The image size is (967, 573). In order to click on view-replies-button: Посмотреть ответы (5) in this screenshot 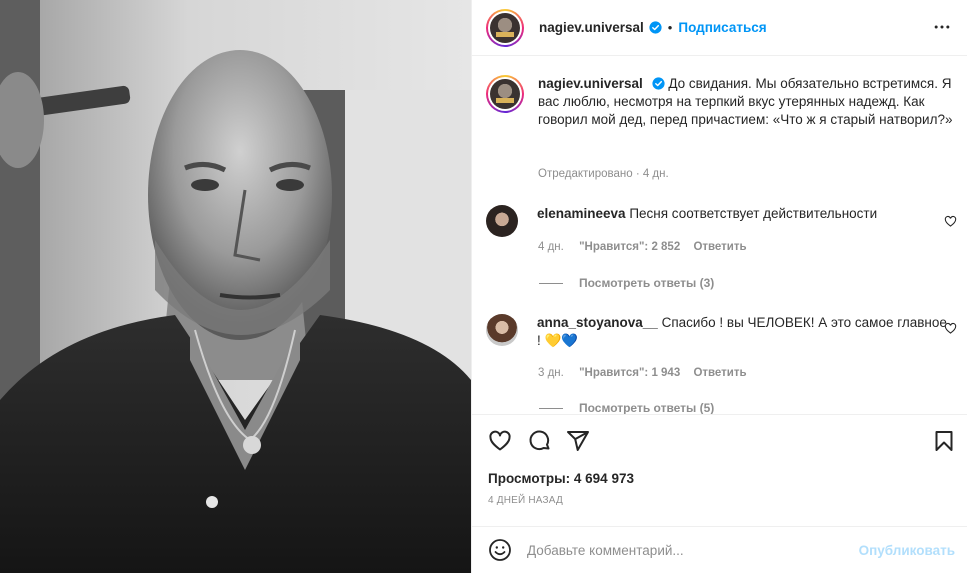, I will do `click(626, 407)`.